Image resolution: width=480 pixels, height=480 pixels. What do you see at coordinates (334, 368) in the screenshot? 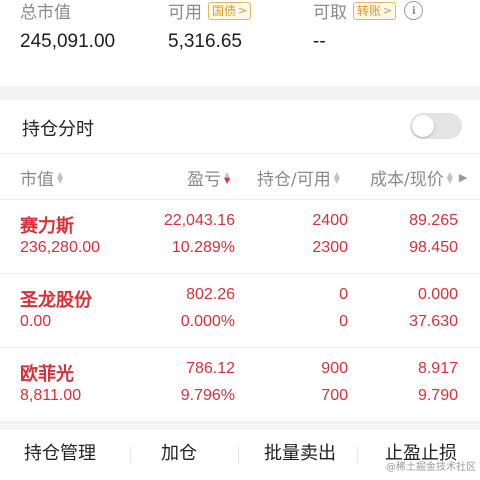
I see `stock-position: 900` at bounding box center [334, 368].